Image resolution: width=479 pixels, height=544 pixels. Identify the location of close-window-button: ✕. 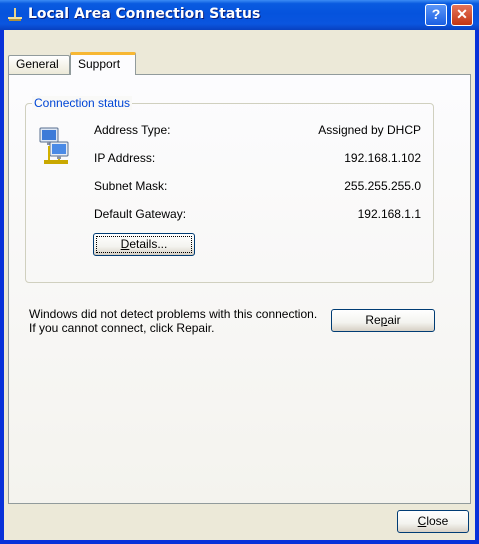
(462, 15).